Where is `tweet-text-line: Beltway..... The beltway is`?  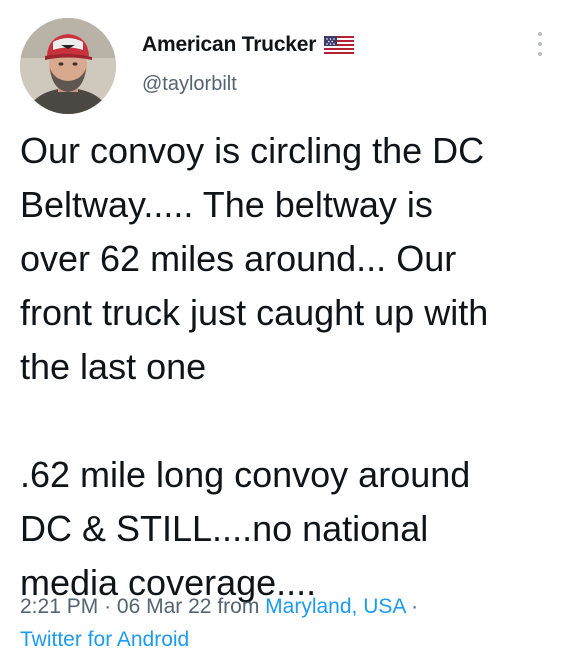 tweet-text-line: Beltway..... The beltway is is located at coordinates (226, 204).